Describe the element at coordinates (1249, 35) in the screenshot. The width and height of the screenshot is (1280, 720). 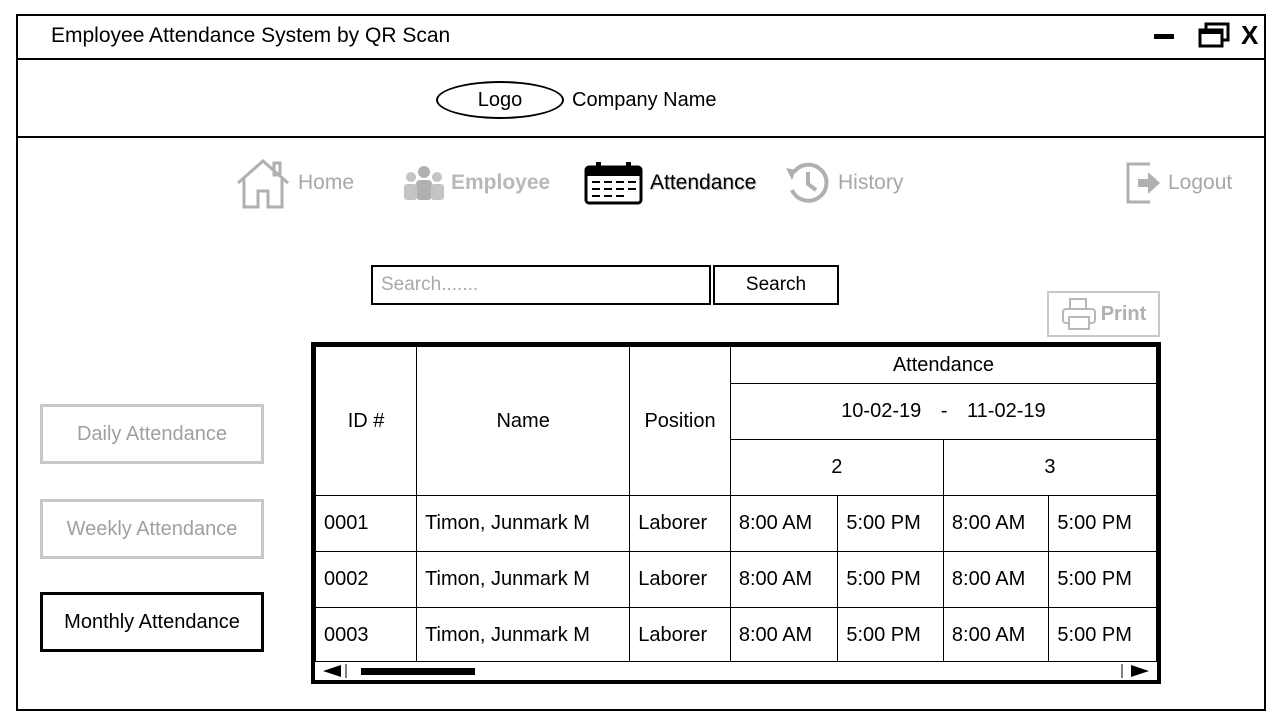
I see `close-icon: X` at that location.